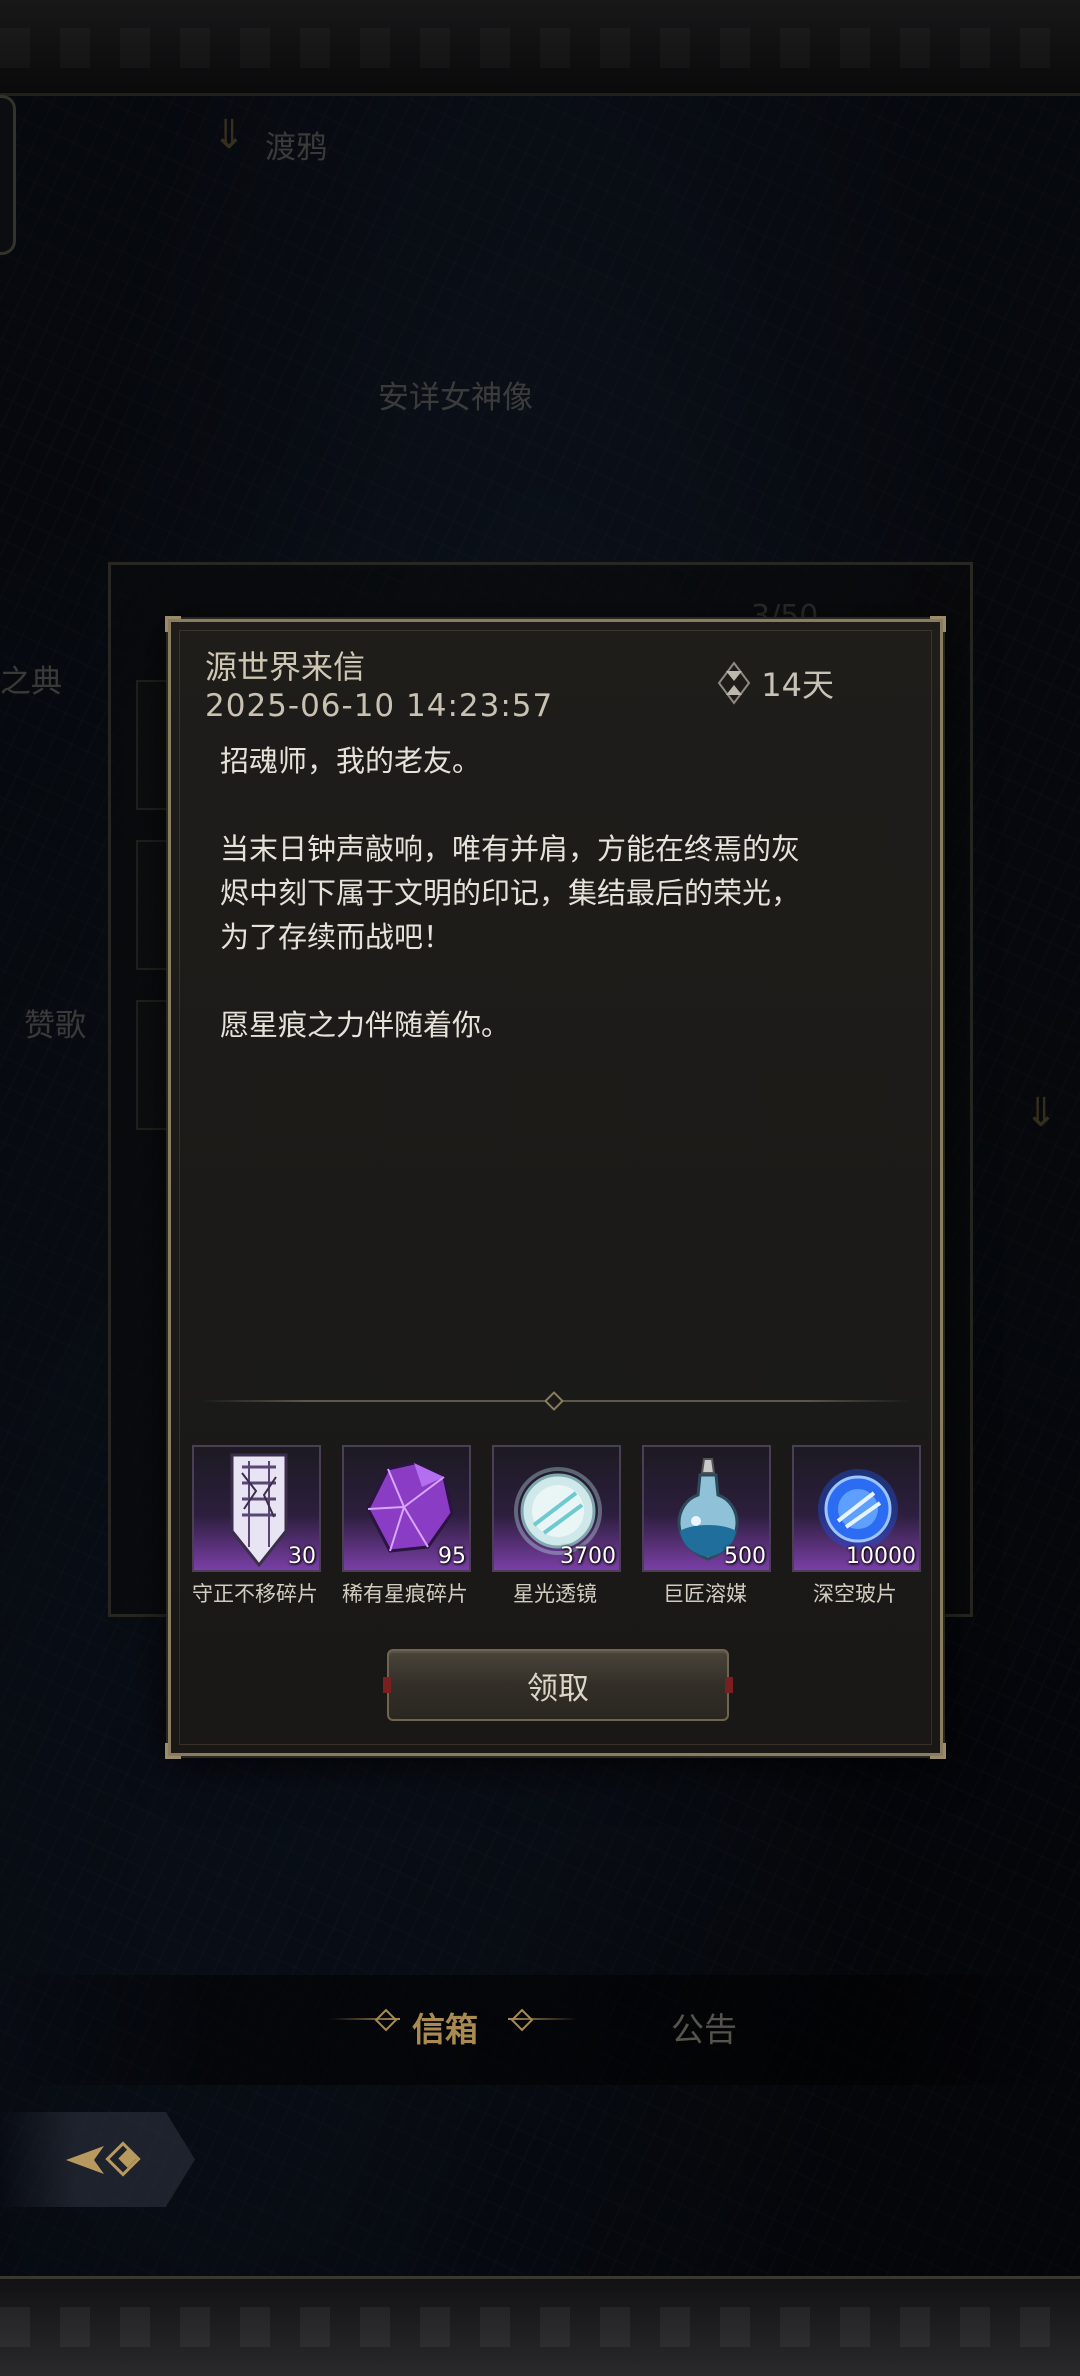 The width and height of the screenshot is (1080, 2376). Describe the element at coordinates (365, 2019) in the screenshot. I see `tab-ornament-left-icon` at that location.